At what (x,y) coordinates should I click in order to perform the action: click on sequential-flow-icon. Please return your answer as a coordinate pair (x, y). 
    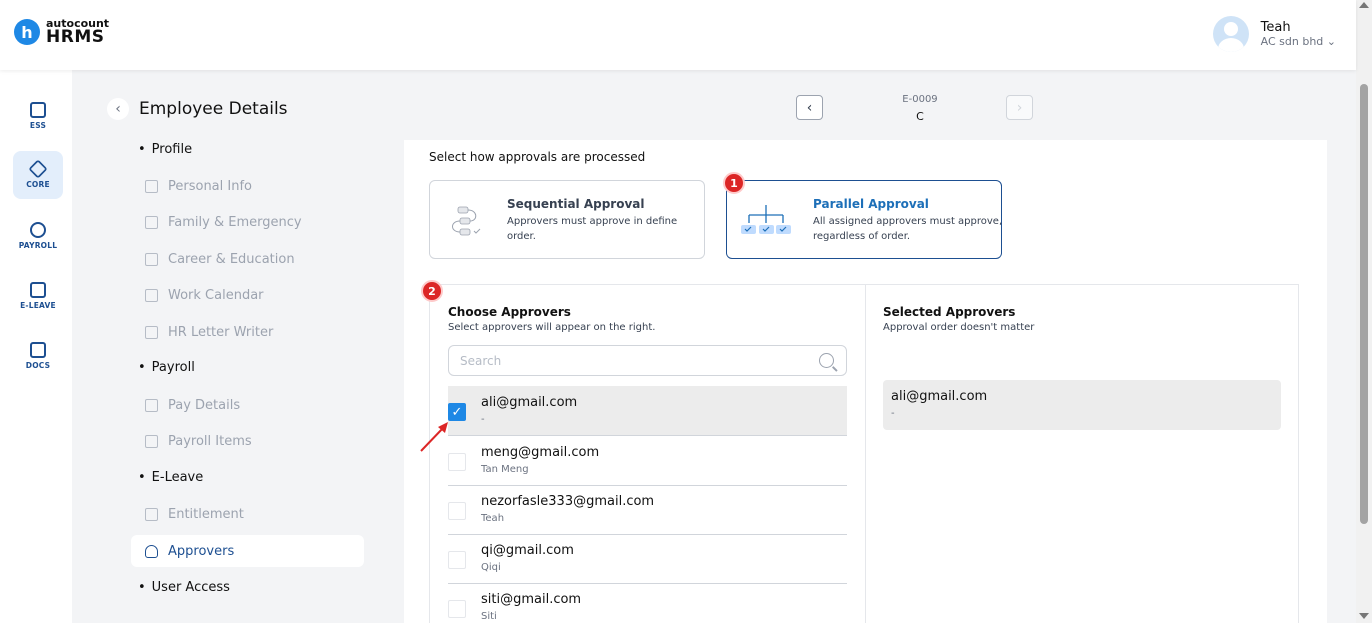
    Looking at the image, I should click on (466, 221).